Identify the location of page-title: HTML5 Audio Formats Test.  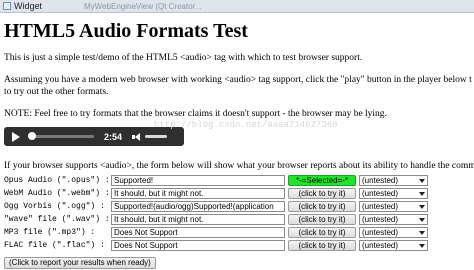
(126, 31).